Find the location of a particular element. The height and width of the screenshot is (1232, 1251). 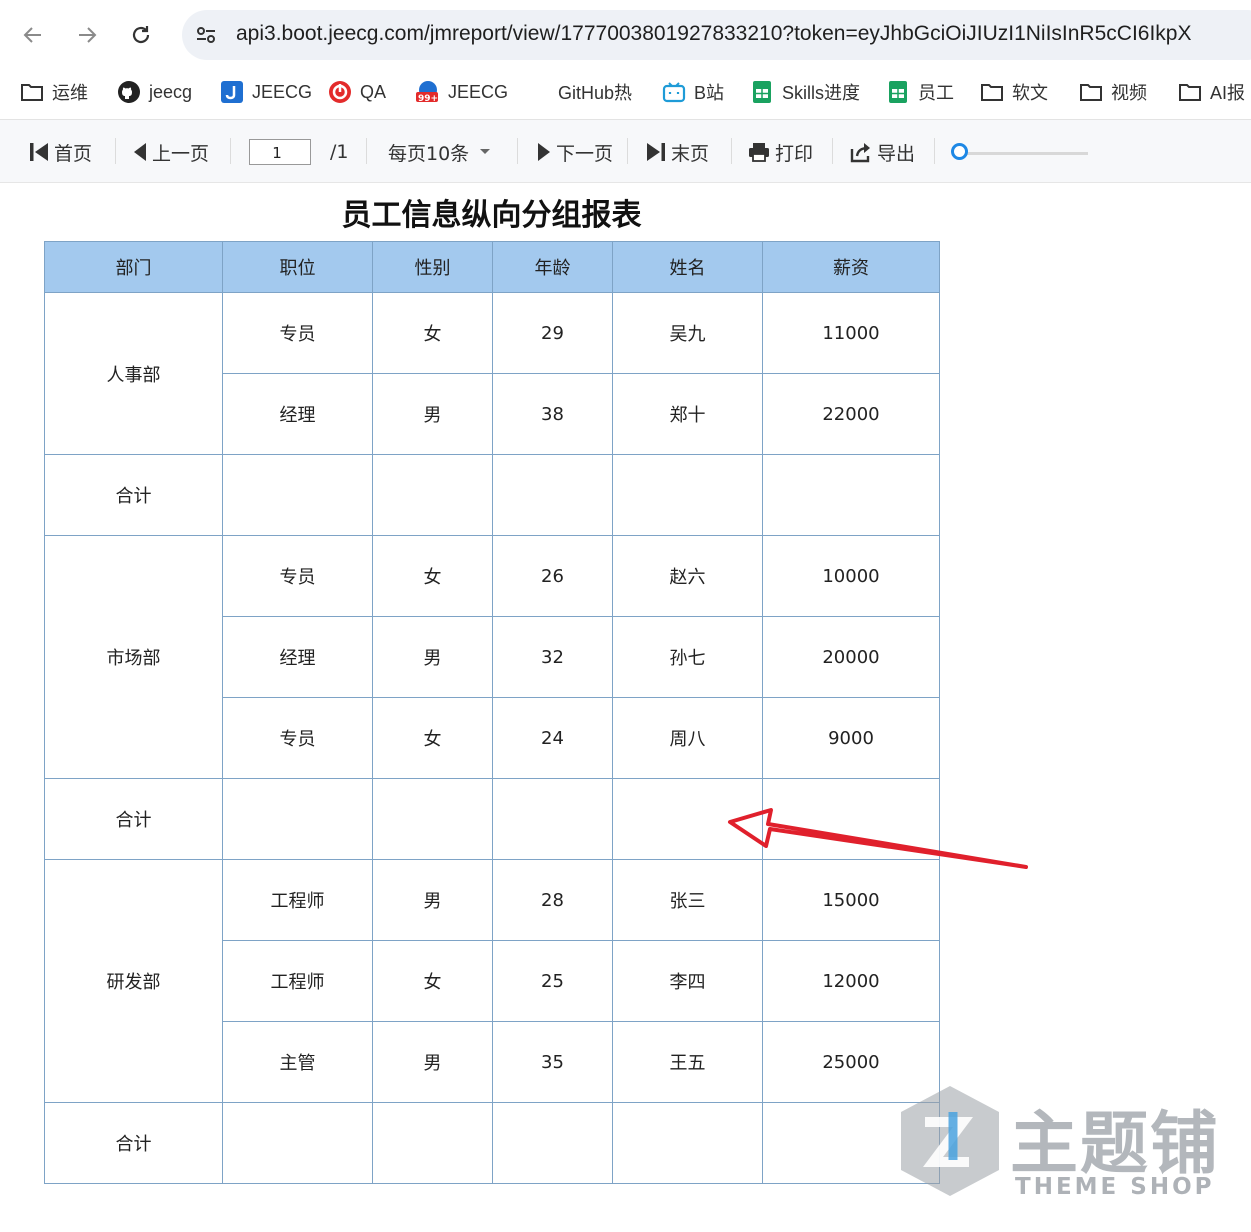

annotation-arrow is located at coordinates (878, 838).